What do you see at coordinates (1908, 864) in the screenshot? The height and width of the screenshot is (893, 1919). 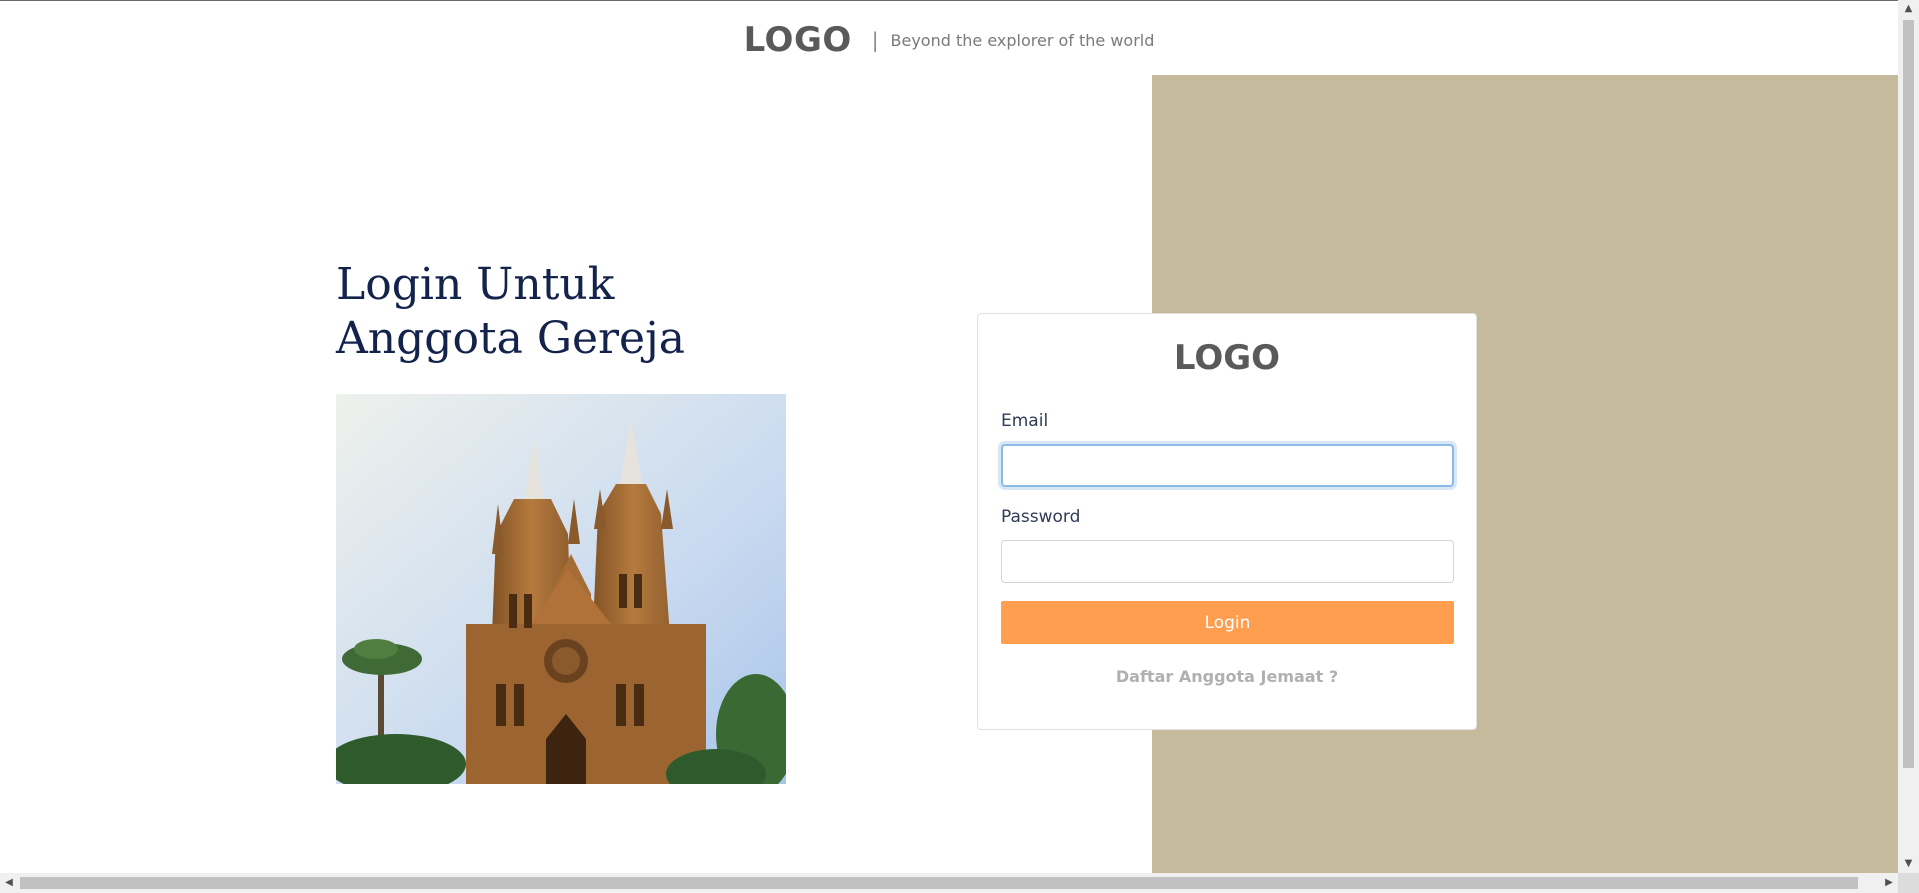 I see `scroll-down-arrow-icon: ▼` at bounding box center [1908, 864].